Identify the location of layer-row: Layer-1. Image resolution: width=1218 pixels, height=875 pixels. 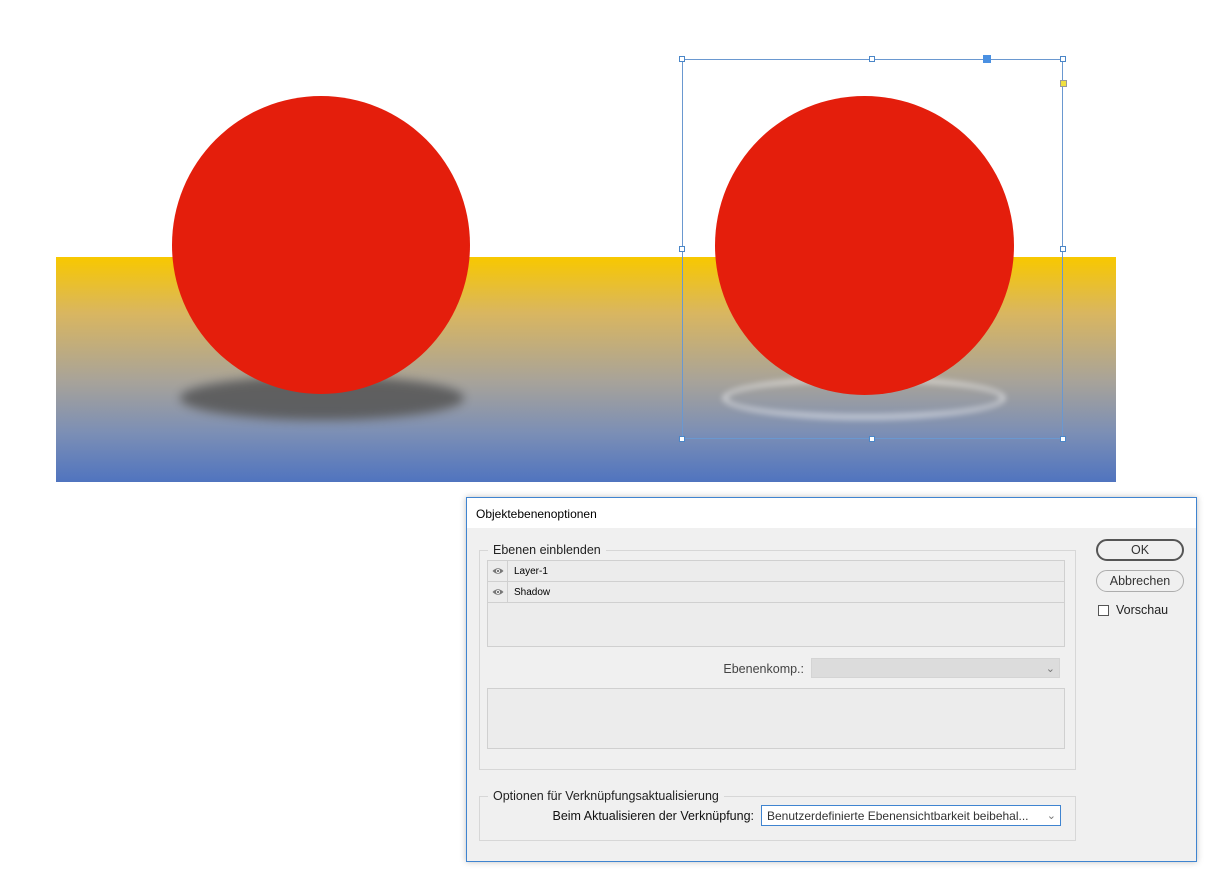
(776, 571).